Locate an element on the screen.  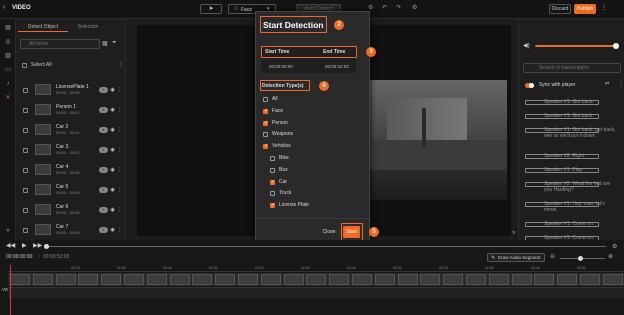
playback-progress is located at coordinates (325, 246).